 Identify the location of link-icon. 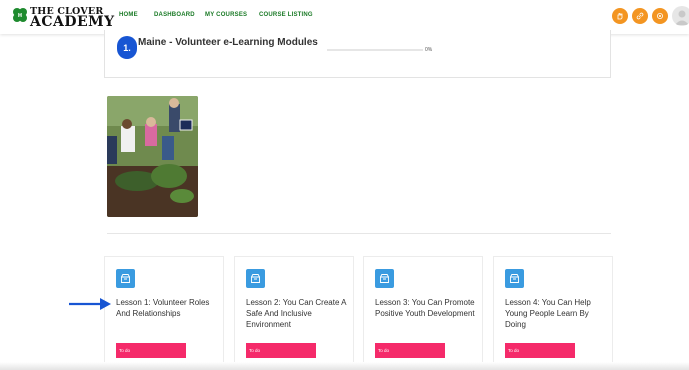
(640, 16).